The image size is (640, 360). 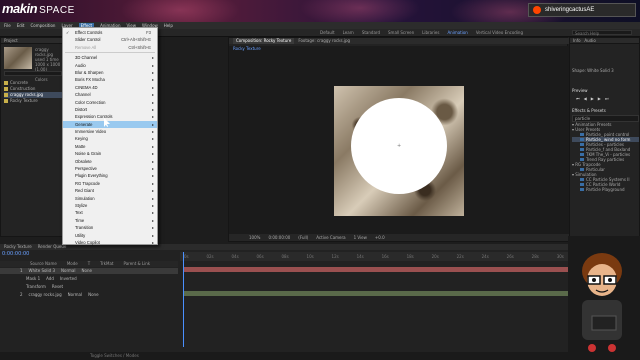 I want to click on menu-item-label: Effect Controls, so click(x=89, y=32).